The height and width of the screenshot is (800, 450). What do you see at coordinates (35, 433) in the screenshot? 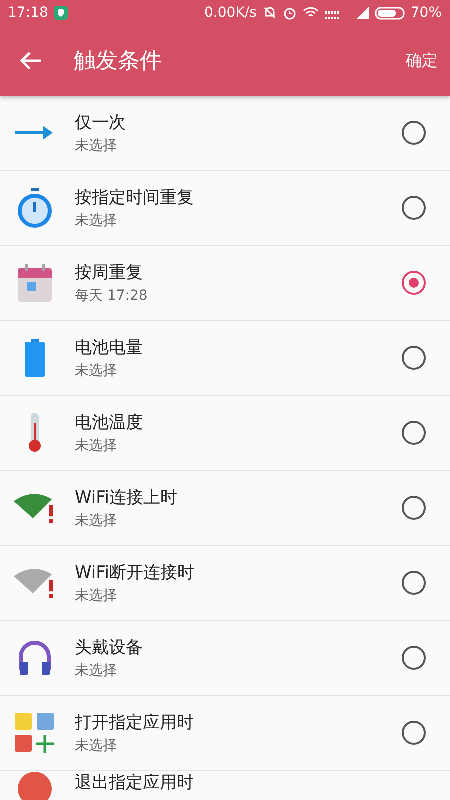
I see `thermometer-icon` at bounding box center [35, 433].